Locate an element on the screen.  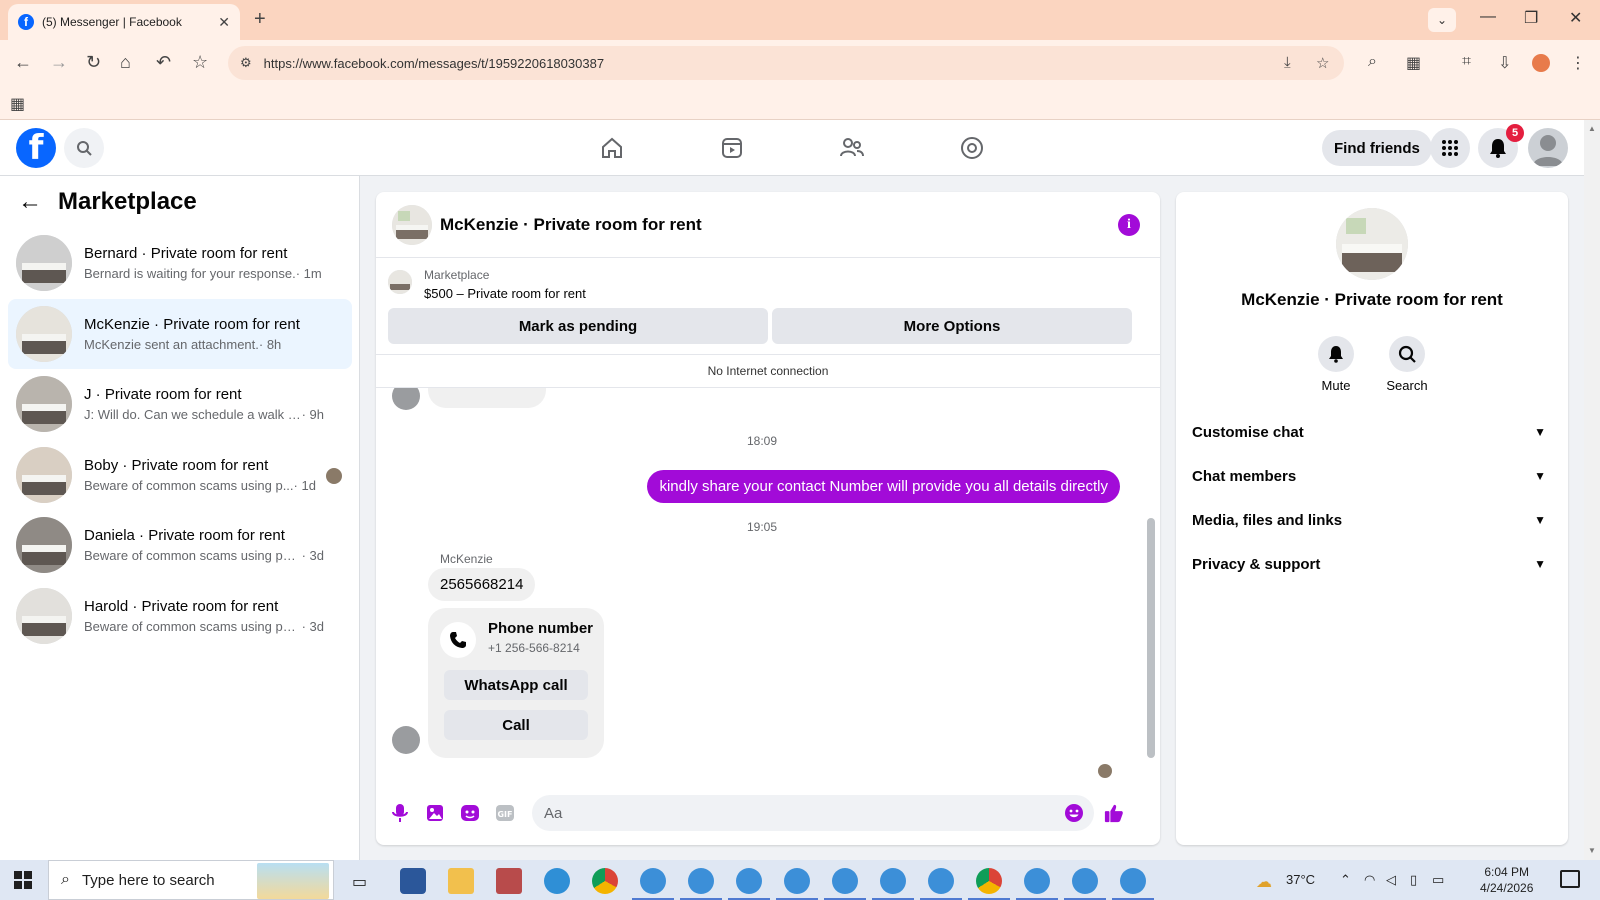
install-app-icon: ⤓ is located at coordinates (1287, 62).